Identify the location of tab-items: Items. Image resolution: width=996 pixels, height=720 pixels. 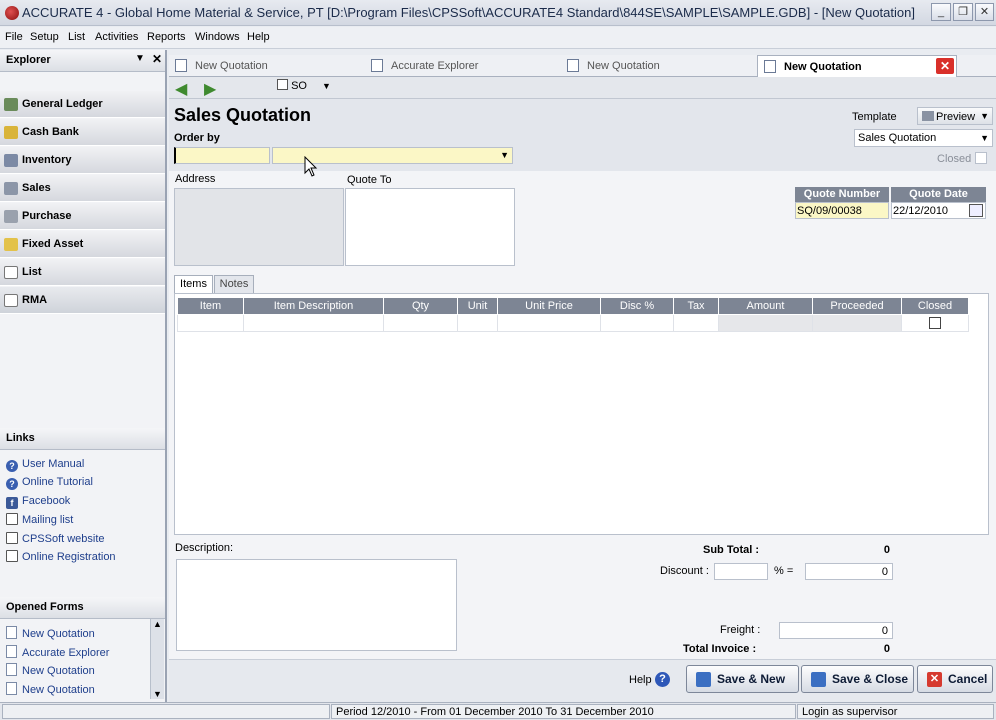
(193, 284).